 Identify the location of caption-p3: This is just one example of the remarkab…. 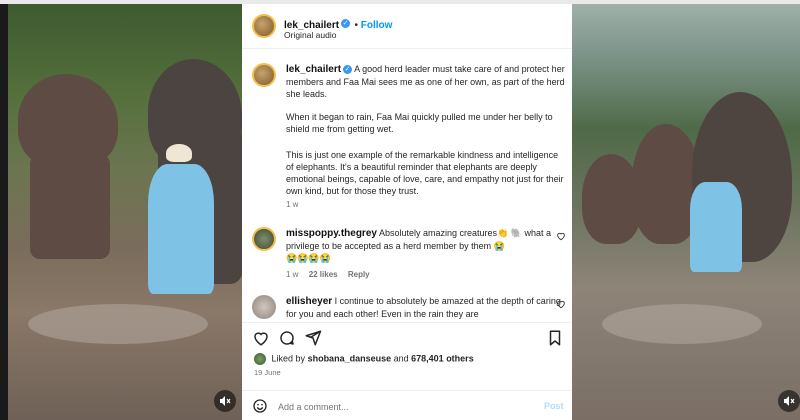
(425, 173).